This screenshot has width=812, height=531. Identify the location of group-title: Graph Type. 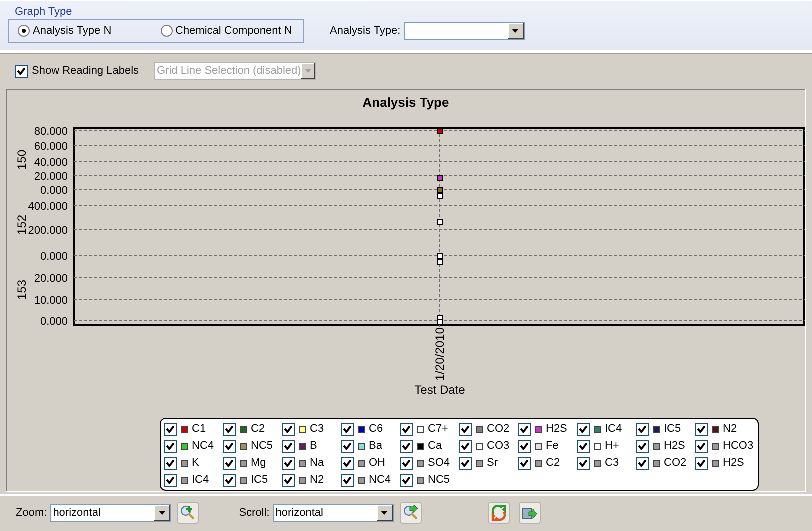
(44, 12).